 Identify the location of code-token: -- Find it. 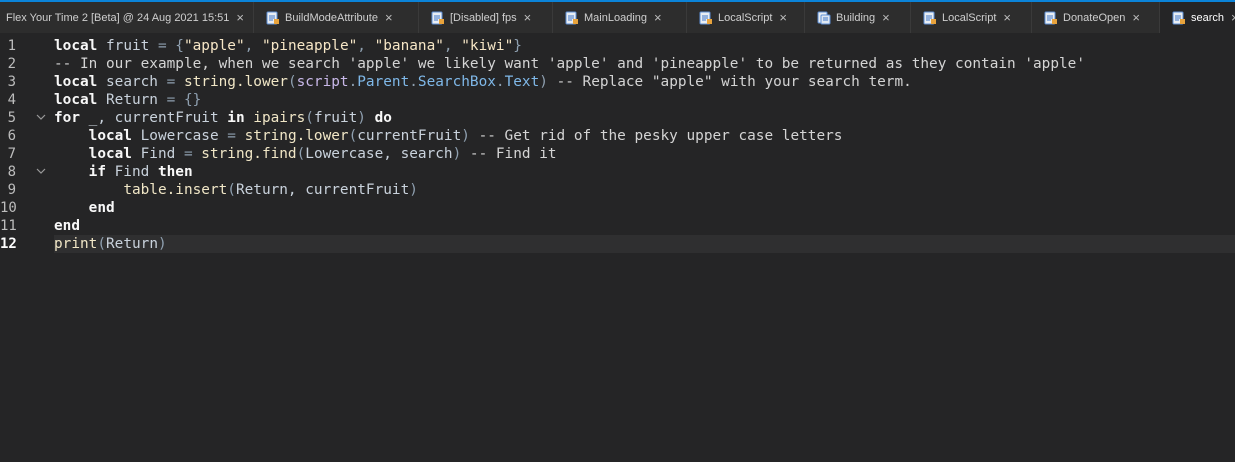
(513, 154).